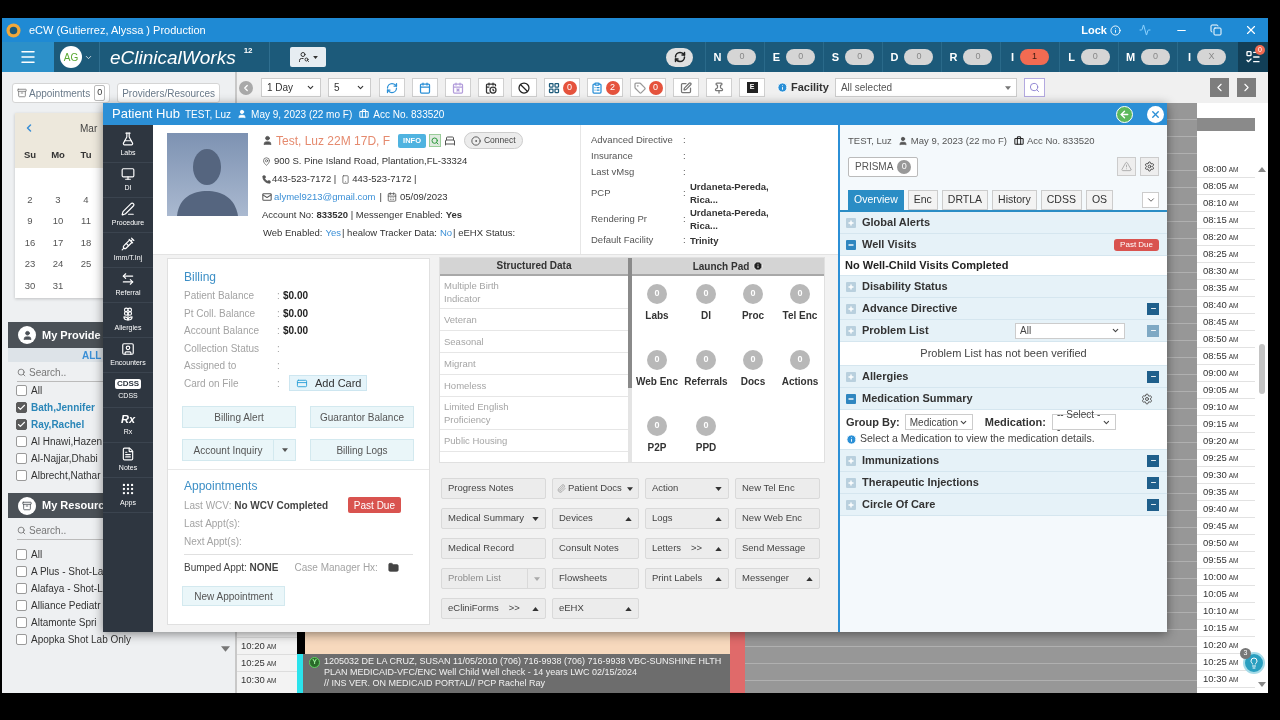 This screenshot has height=720, width=1280. What do you see at coordinates (938, 422) in the screenshot?
I see `group-by-select: Medication` at bounding box center [938, 422].